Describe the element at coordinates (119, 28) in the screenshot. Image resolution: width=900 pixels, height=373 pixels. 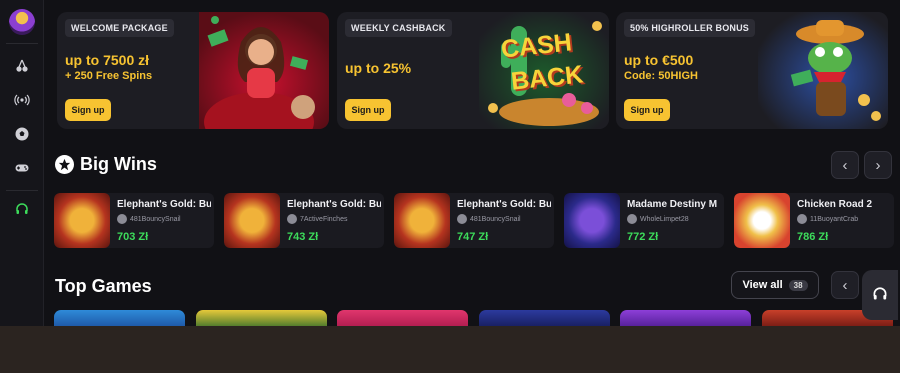
I see `promo-tag: WELCOME PACKAGE` at that location.